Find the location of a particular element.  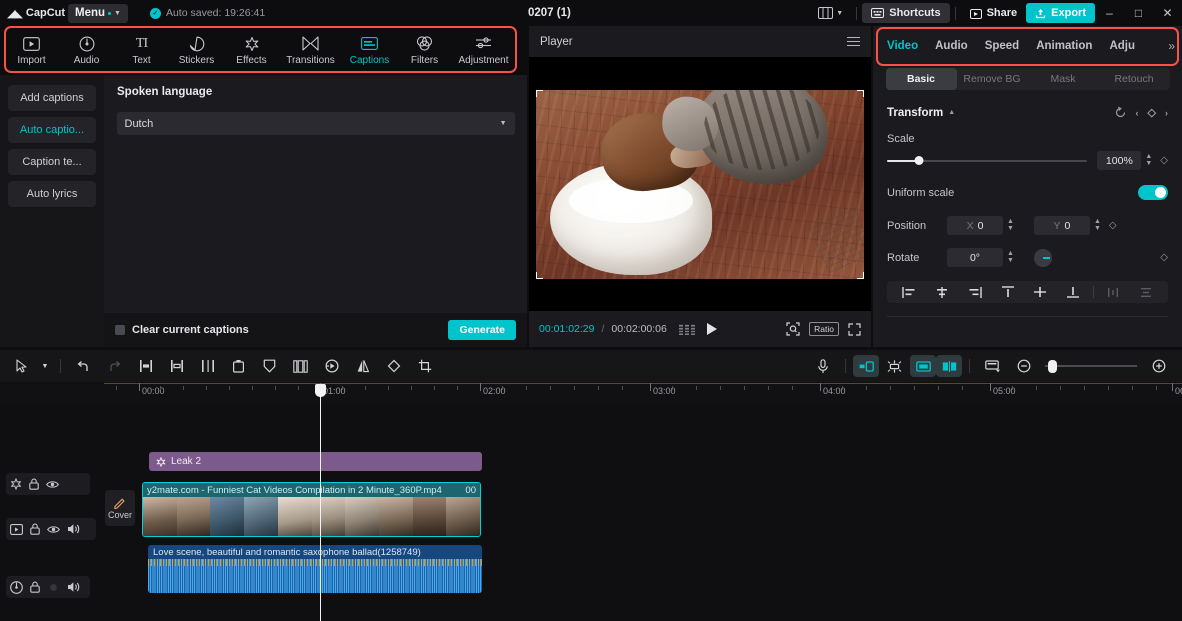

timeline-ruler: 00:00 01:00 02:00 03:00 04:00 05:00 06 is located at coordinates (591, 393).